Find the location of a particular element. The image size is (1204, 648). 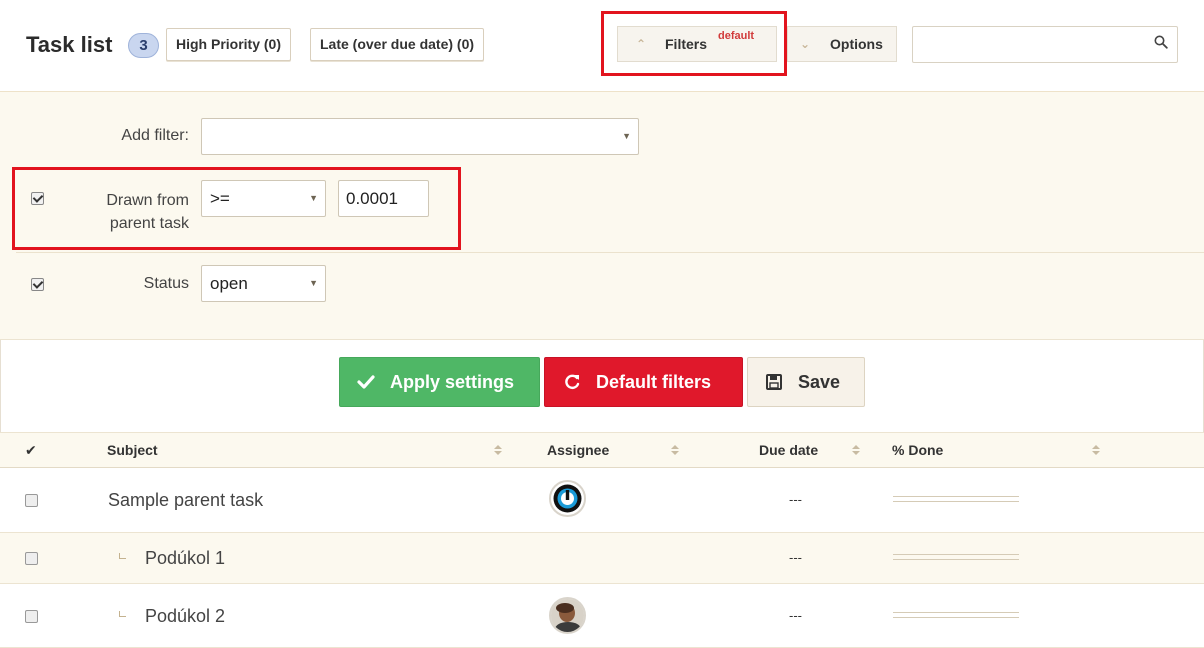

search-icon is located at coordinates (1161, 42).